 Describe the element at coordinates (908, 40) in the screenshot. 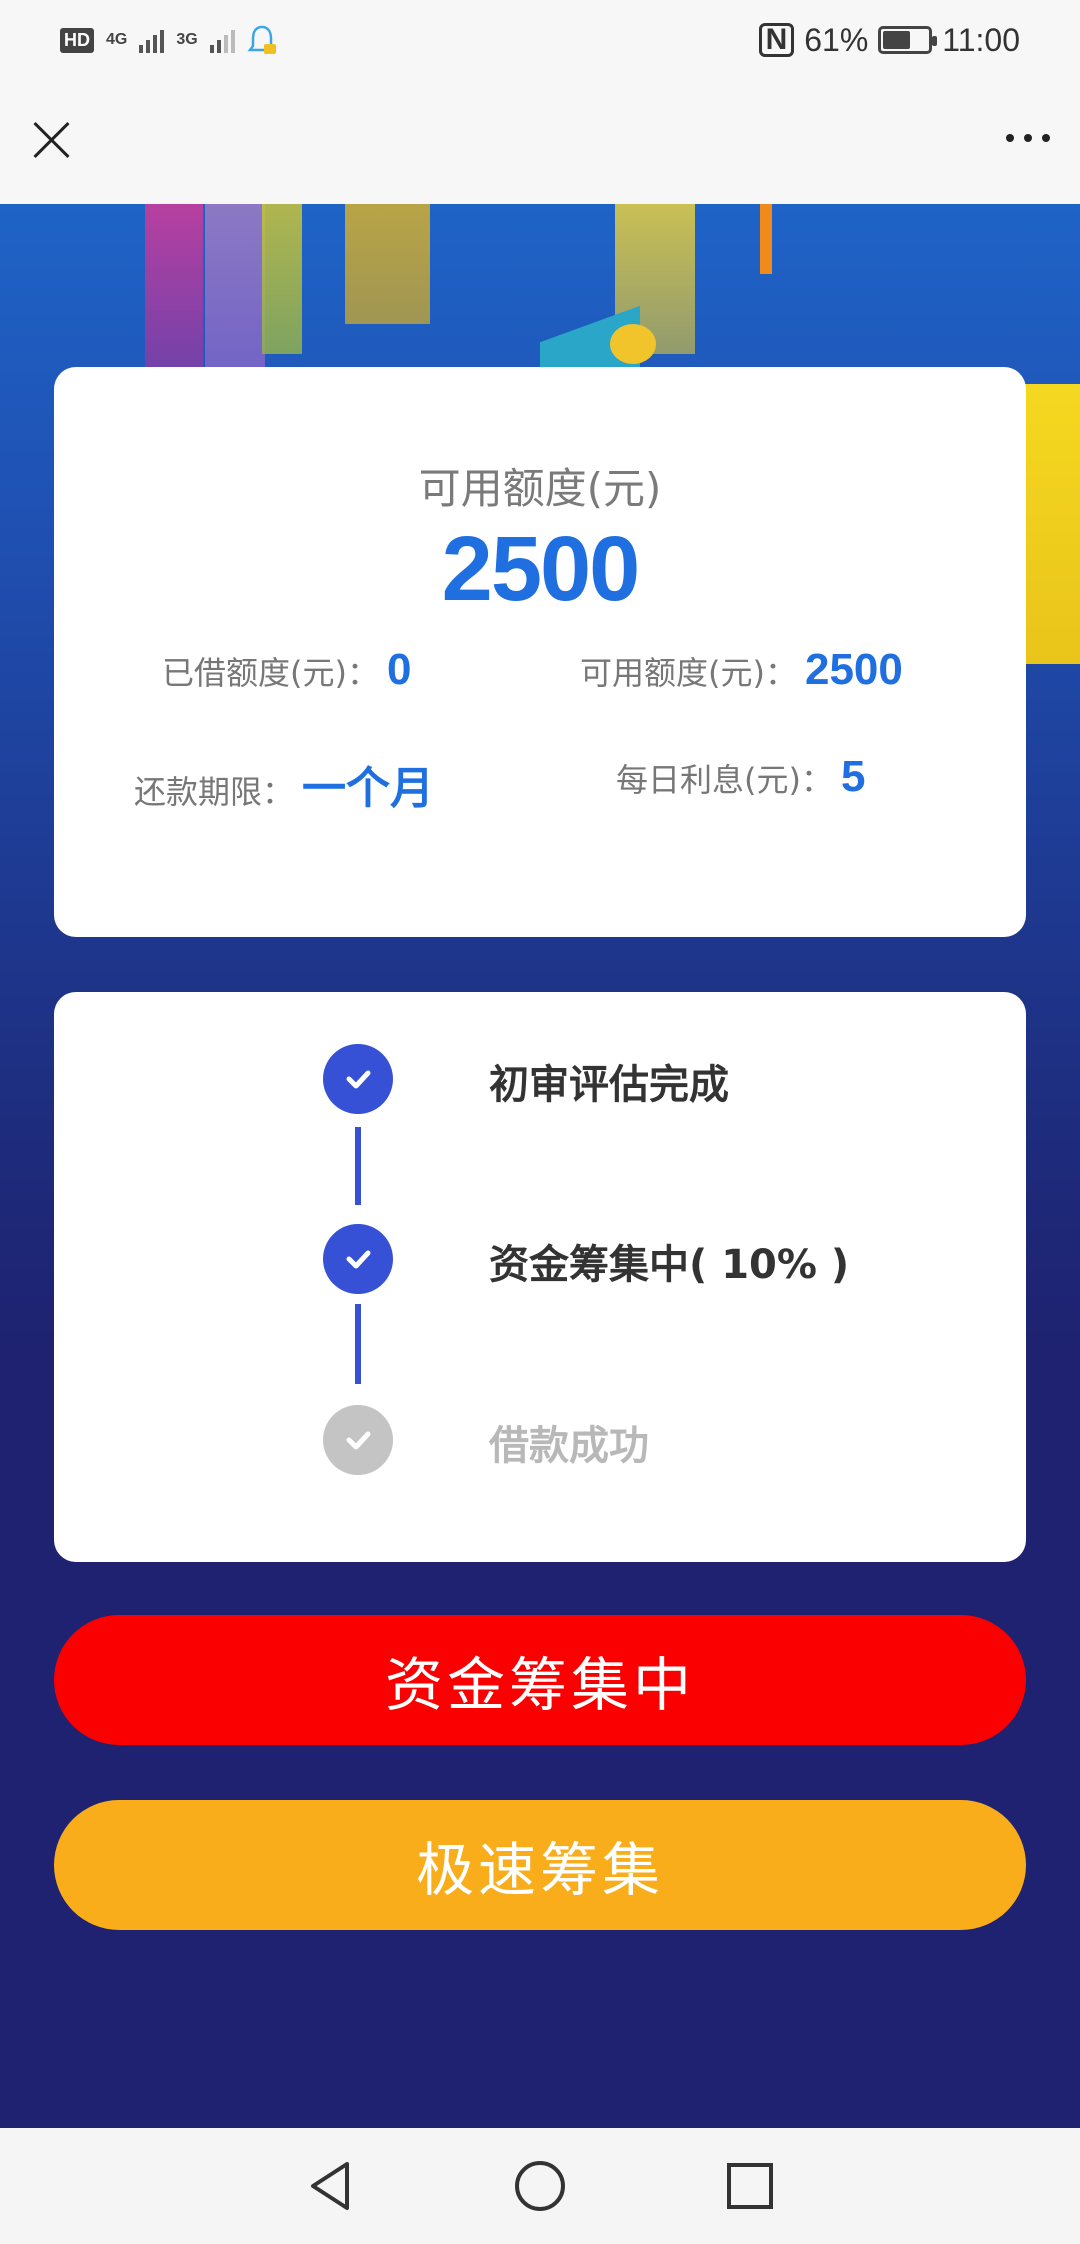

I see `battery-icon` at that location.